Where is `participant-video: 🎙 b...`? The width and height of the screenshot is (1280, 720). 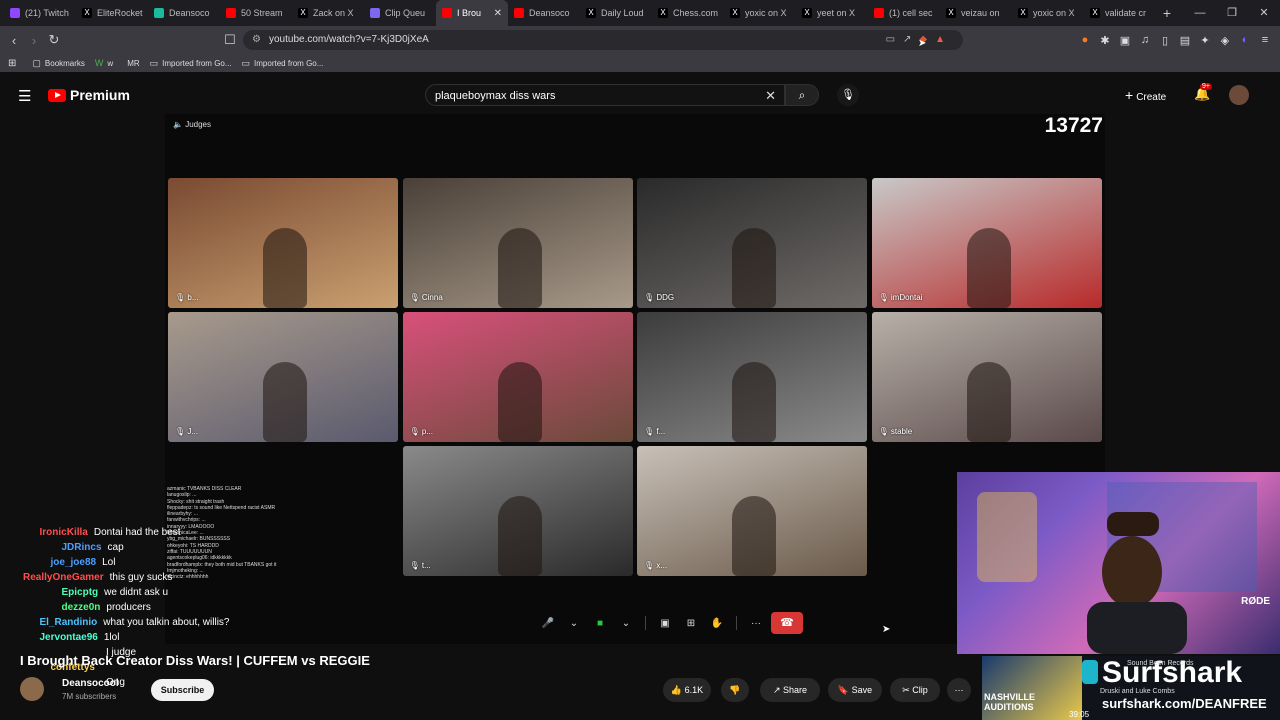
participant-video: 🎙 b... is located at coordinates (283, 243).